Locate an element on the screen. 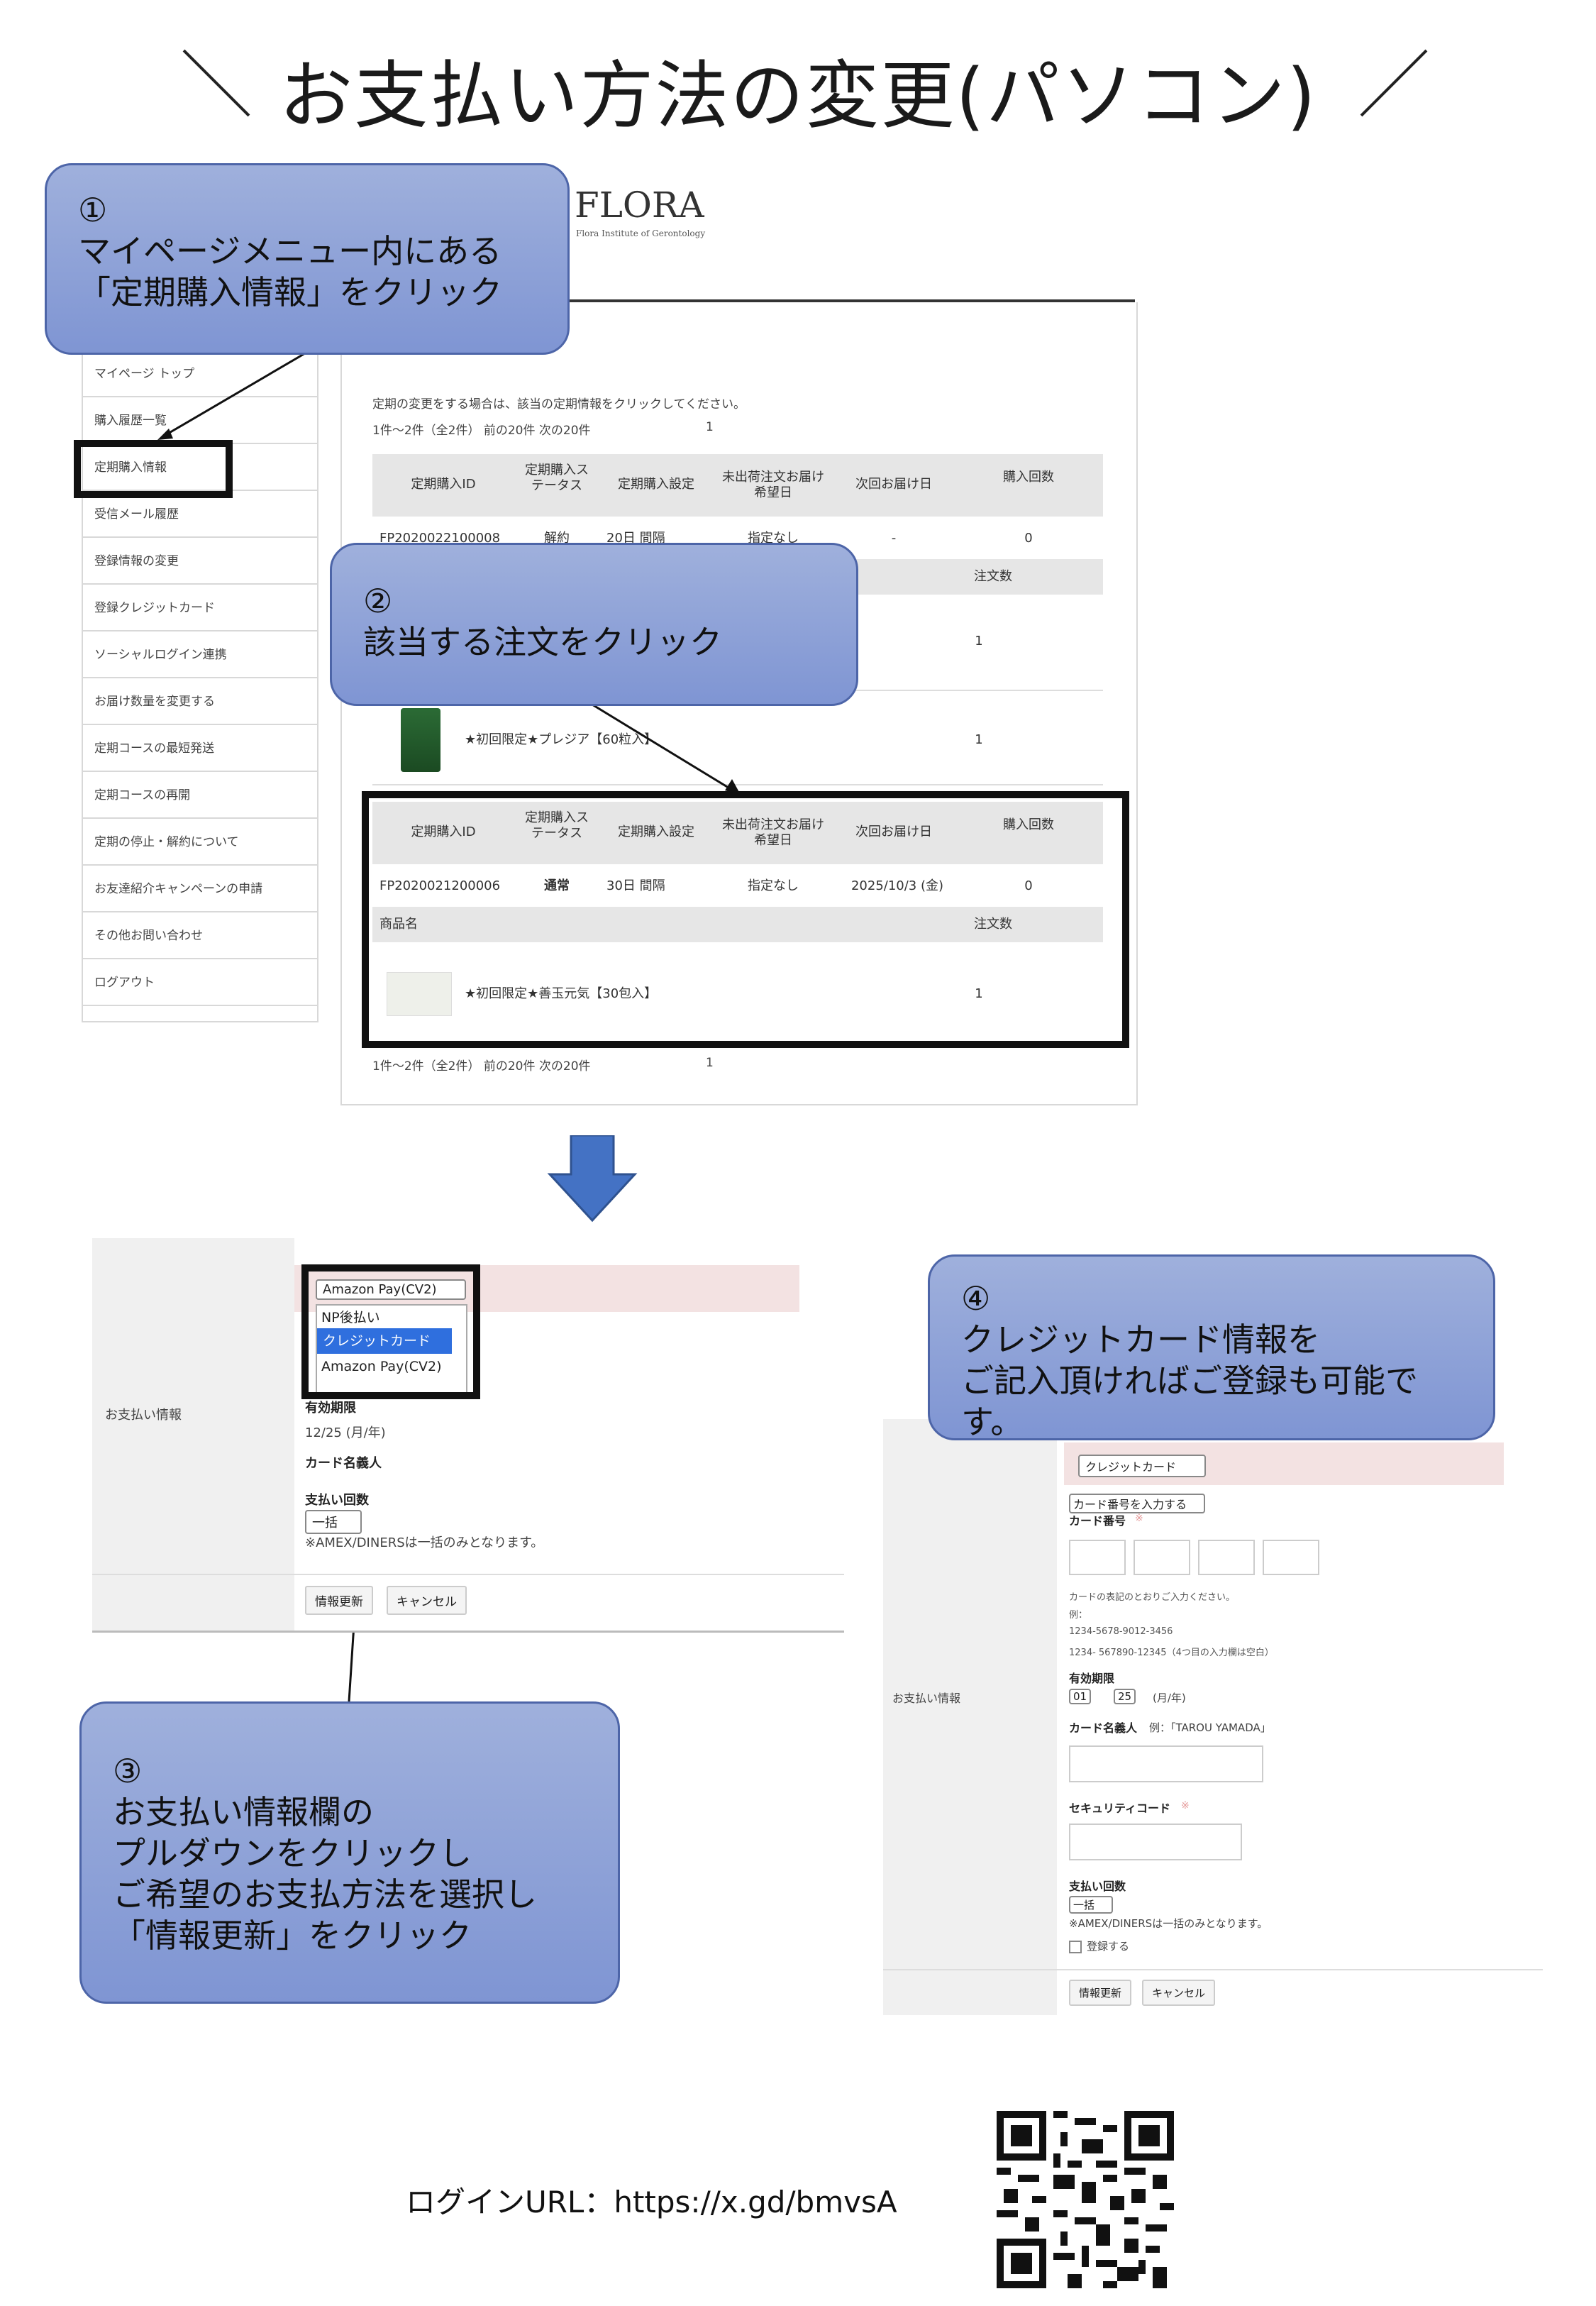 This screenshot has height=2306, width=1596. payment-right-installments-label: 支払い回数 is located at coordinates (1098, 1887).